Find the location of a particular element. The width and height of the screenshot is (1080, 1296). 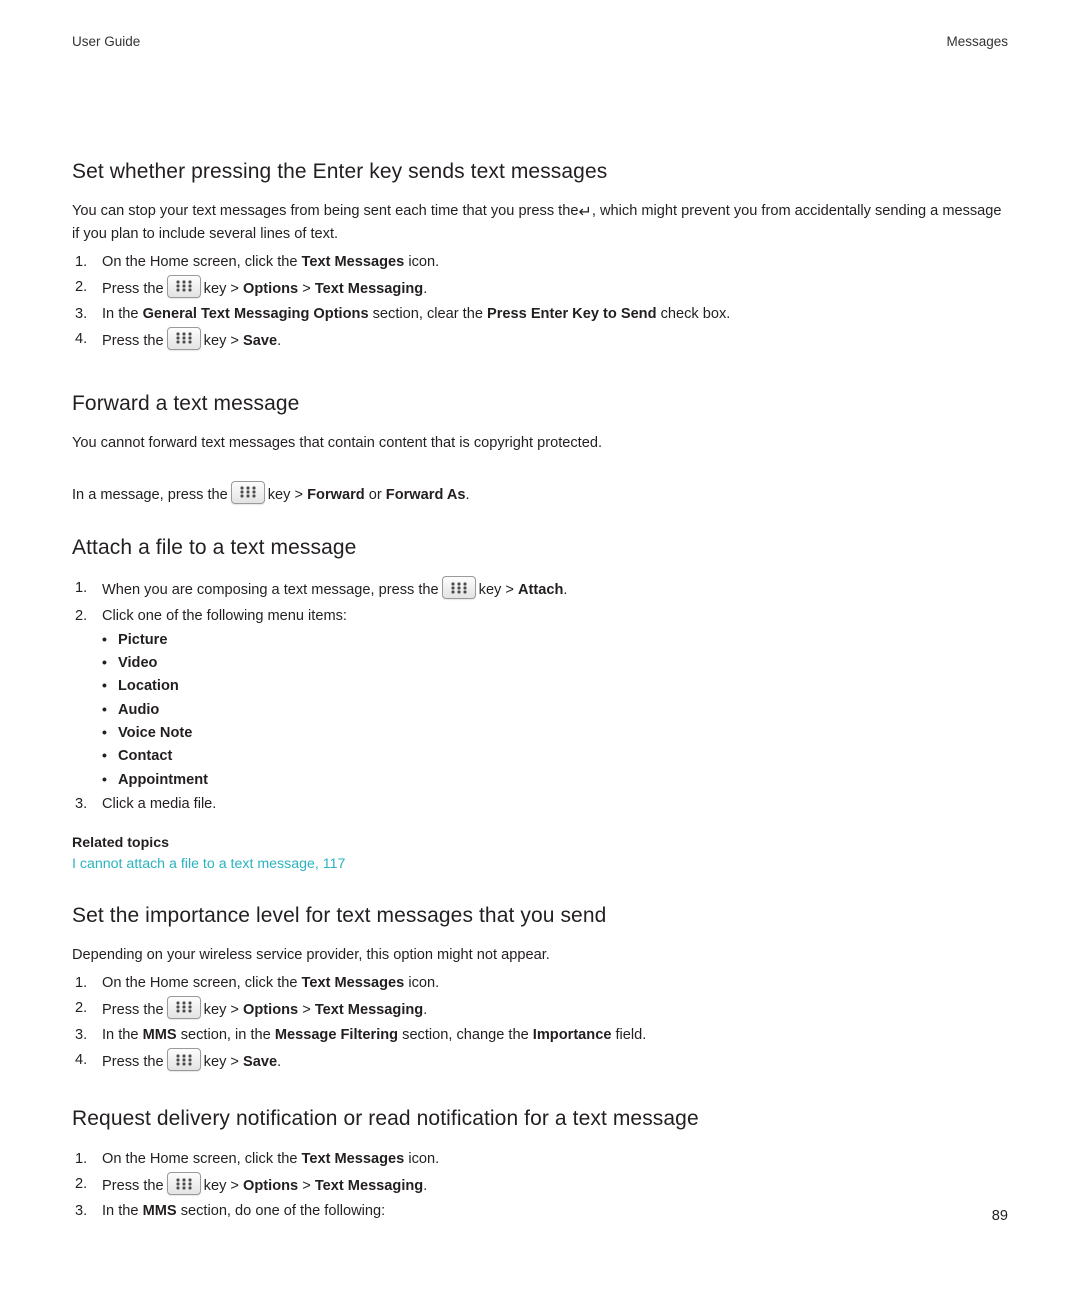

step-text-2: section, clear the is located at coordinates (427, 313).